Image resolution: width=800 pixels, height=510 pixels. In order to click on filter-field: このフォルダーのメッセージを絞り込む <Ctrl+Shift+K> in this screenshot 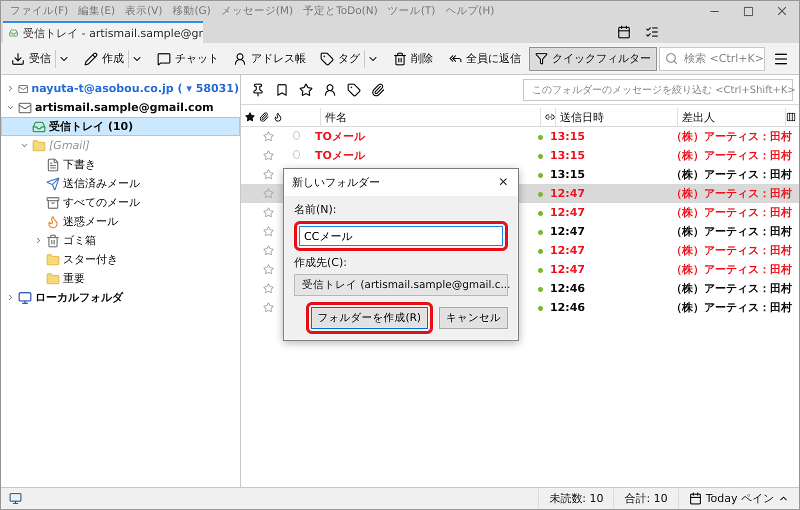, I will do `click(658, 89)`.